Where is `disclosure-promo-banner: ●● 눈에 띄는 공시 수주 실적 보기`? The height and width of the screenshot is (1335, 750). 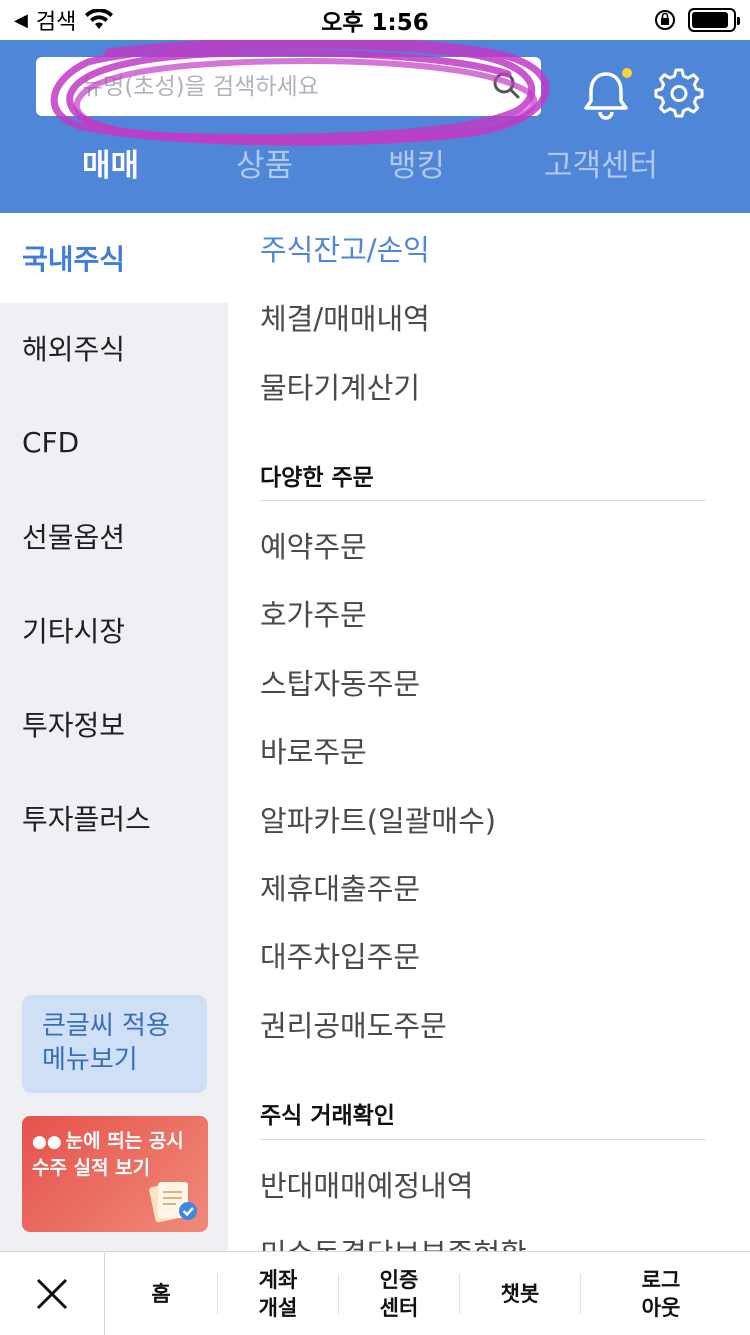
disclosure-promo-banner: ●● 눈에 띄는 공시 수주 실적 보기 is located at coordinates (115, 1174).